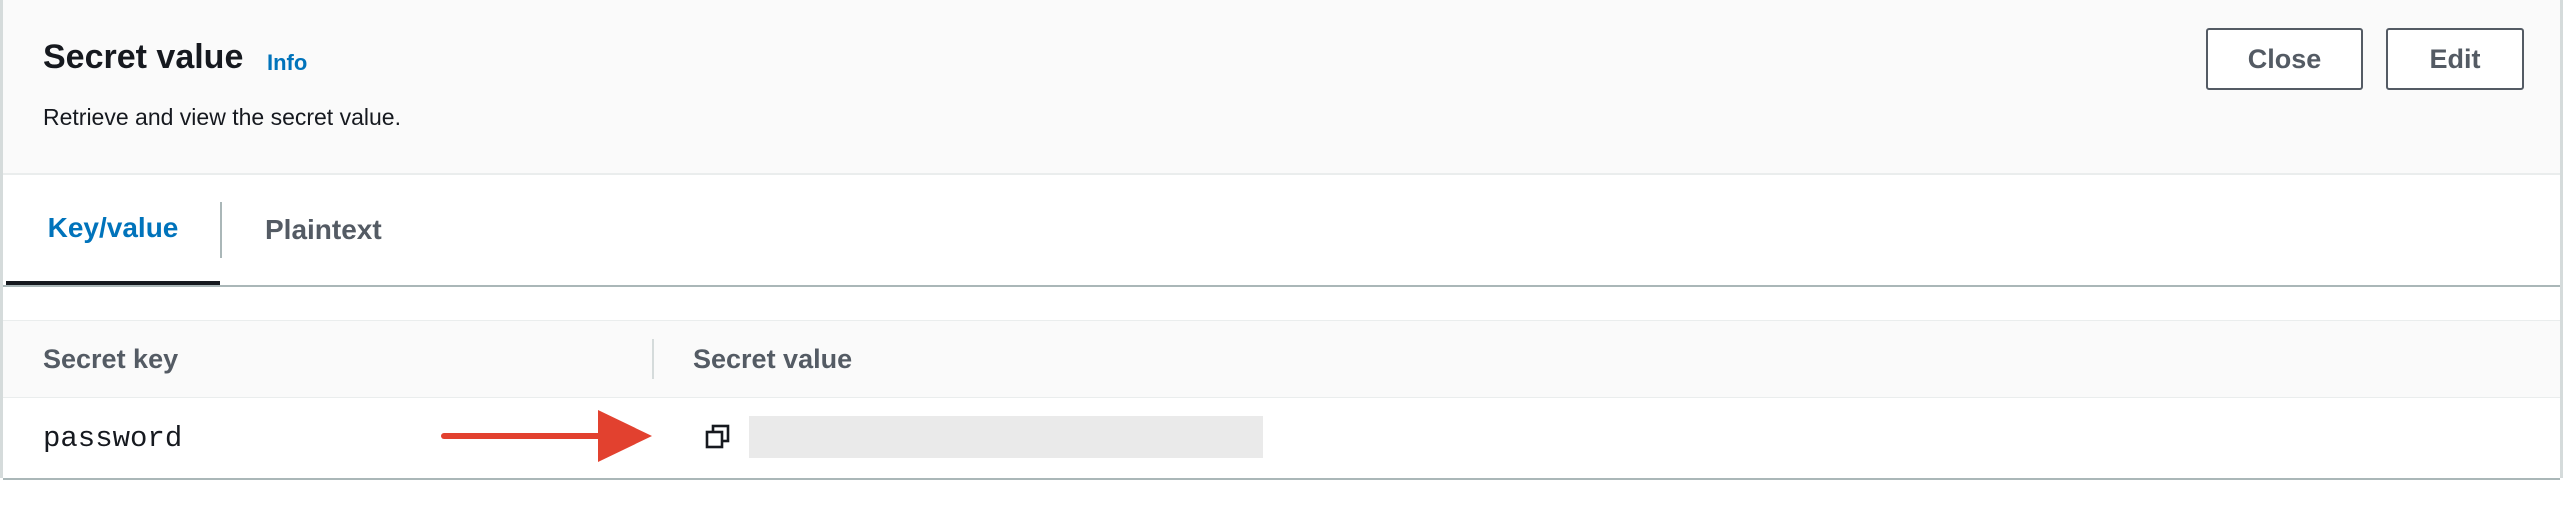  I want to click on copy-icon, so click(718, 437).